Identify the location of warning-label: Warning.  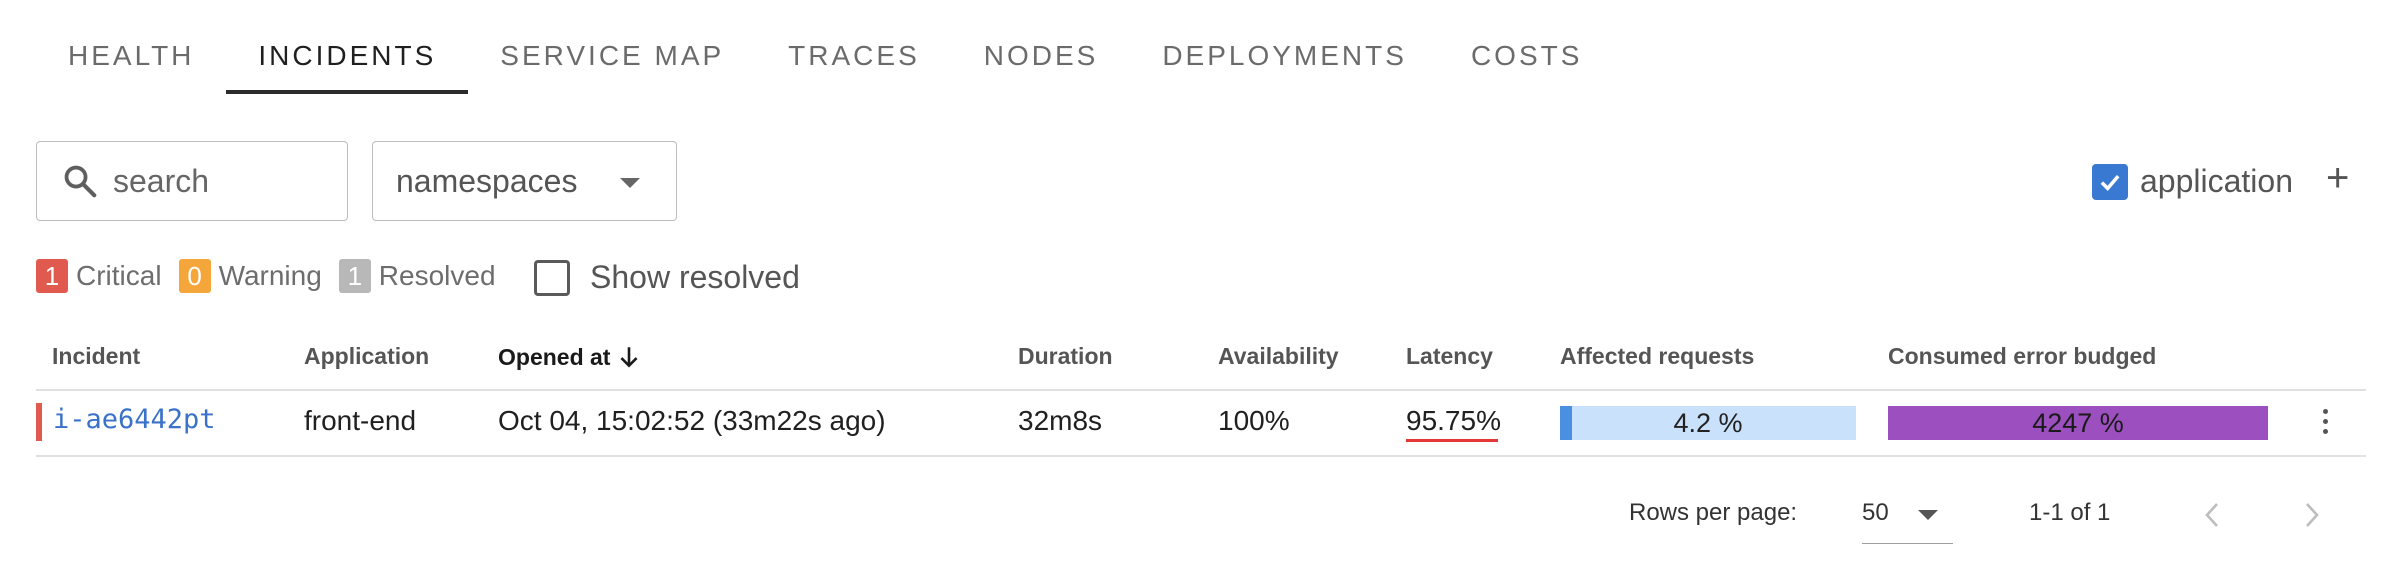
(270, 275).